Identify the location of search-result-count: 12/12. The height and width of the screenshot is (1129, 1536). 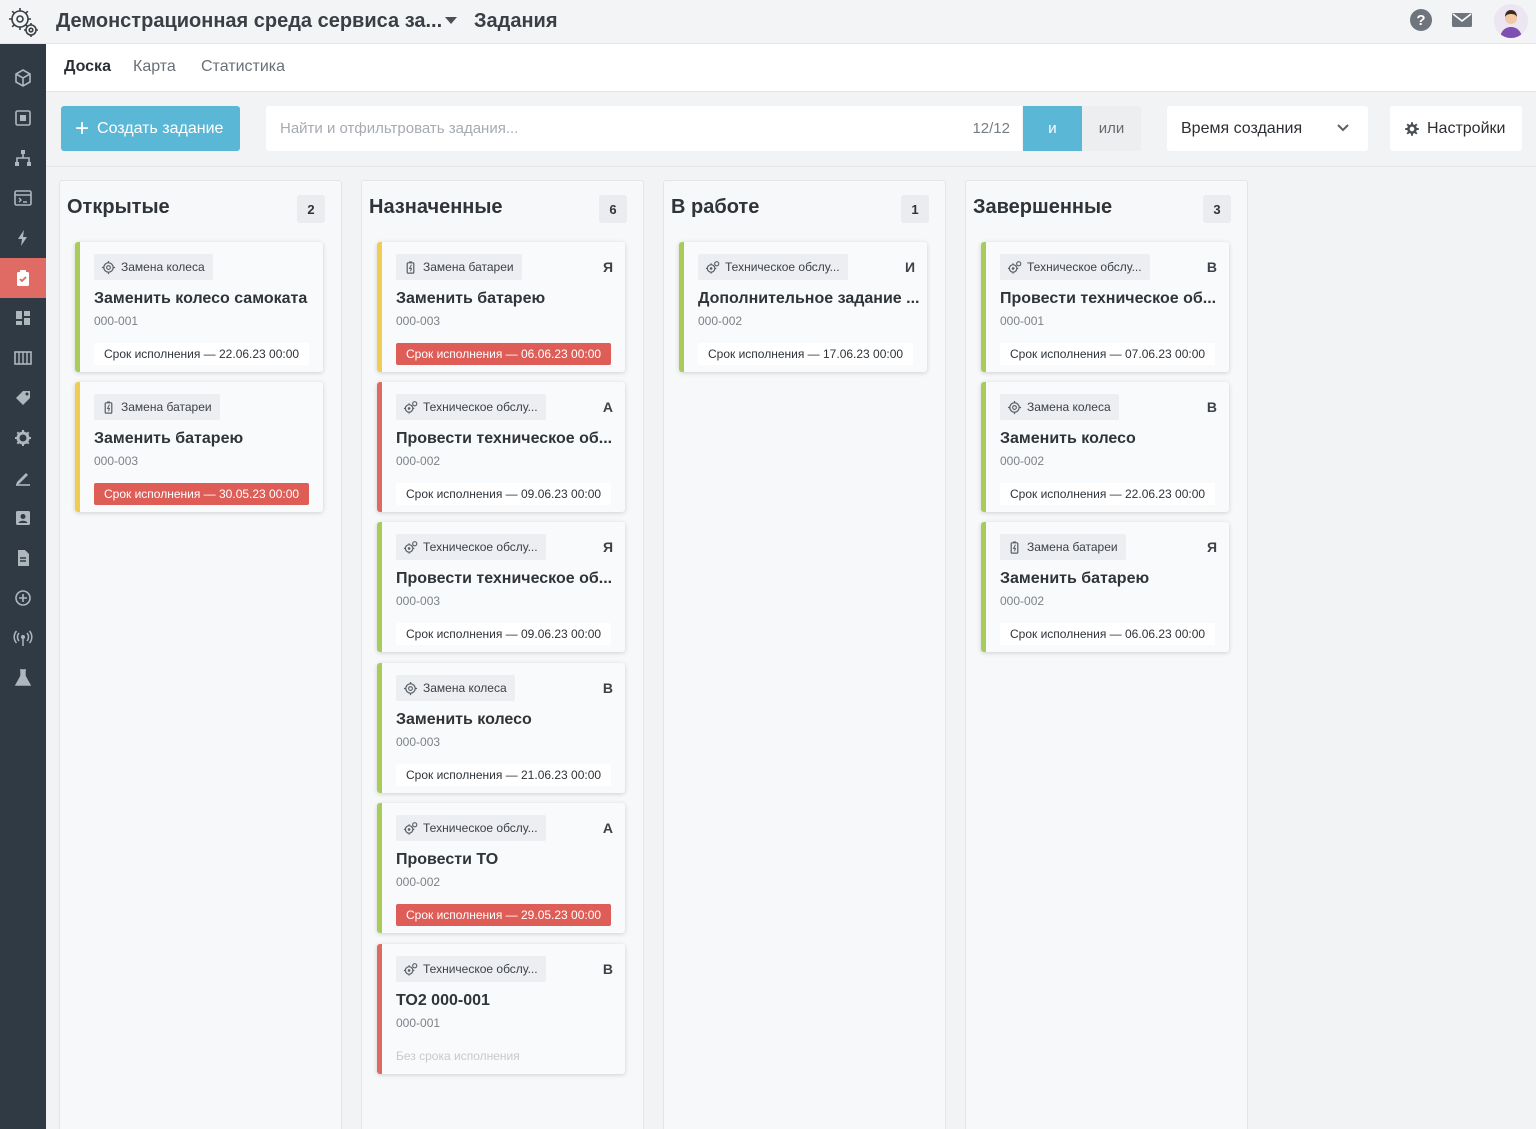
(991, 128).